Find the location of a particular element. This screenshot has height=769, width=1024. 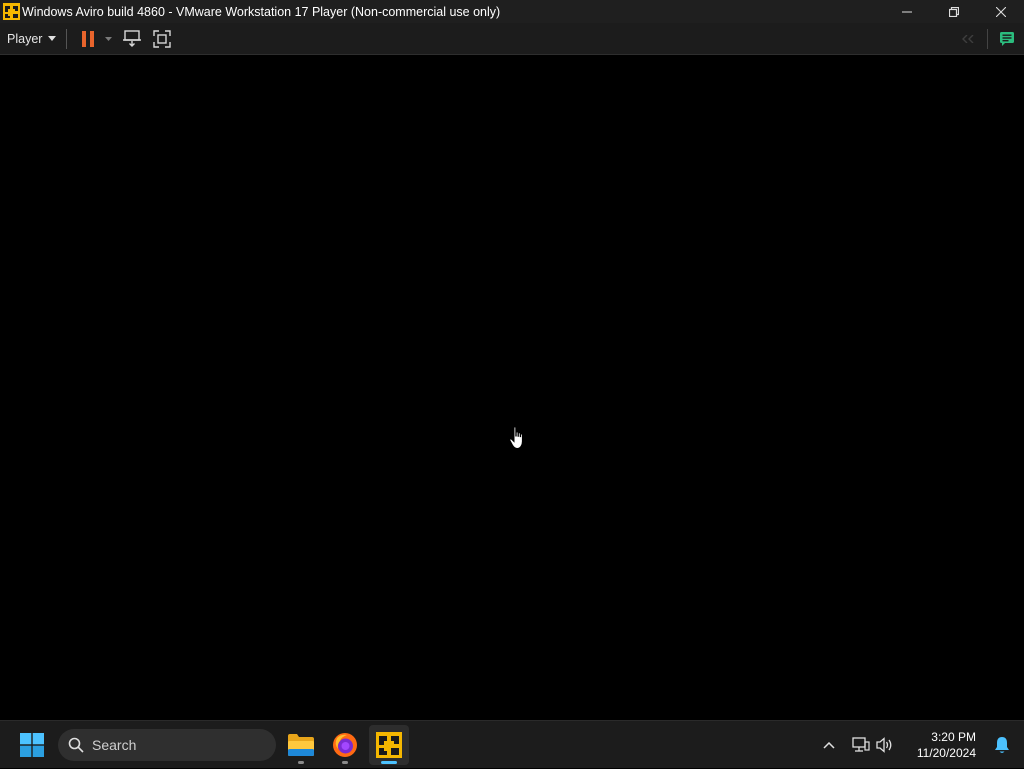

clock-time: 3:20 PM is located at coordinates (953, 737).